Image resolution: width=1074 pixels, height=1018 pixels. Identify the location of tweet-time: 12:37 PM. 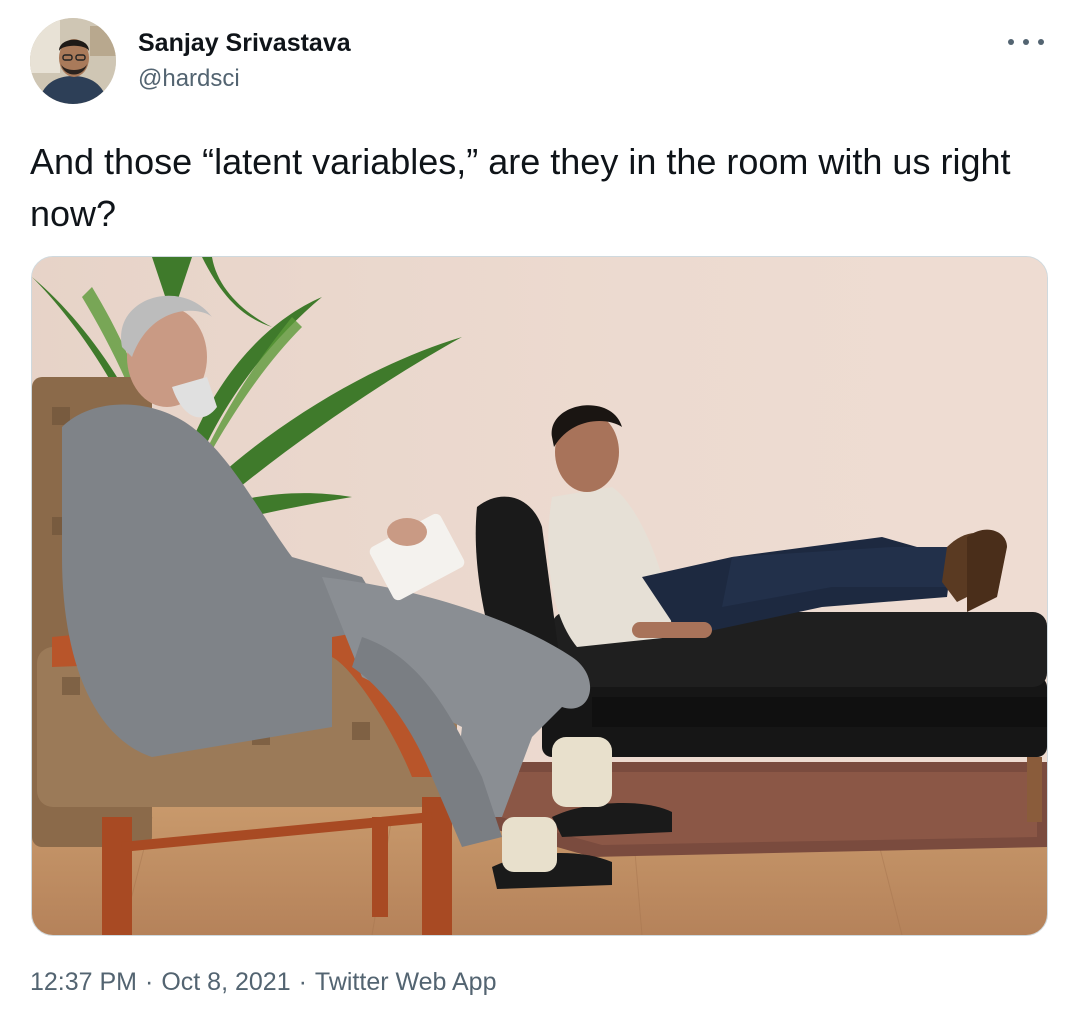
(83, 982).